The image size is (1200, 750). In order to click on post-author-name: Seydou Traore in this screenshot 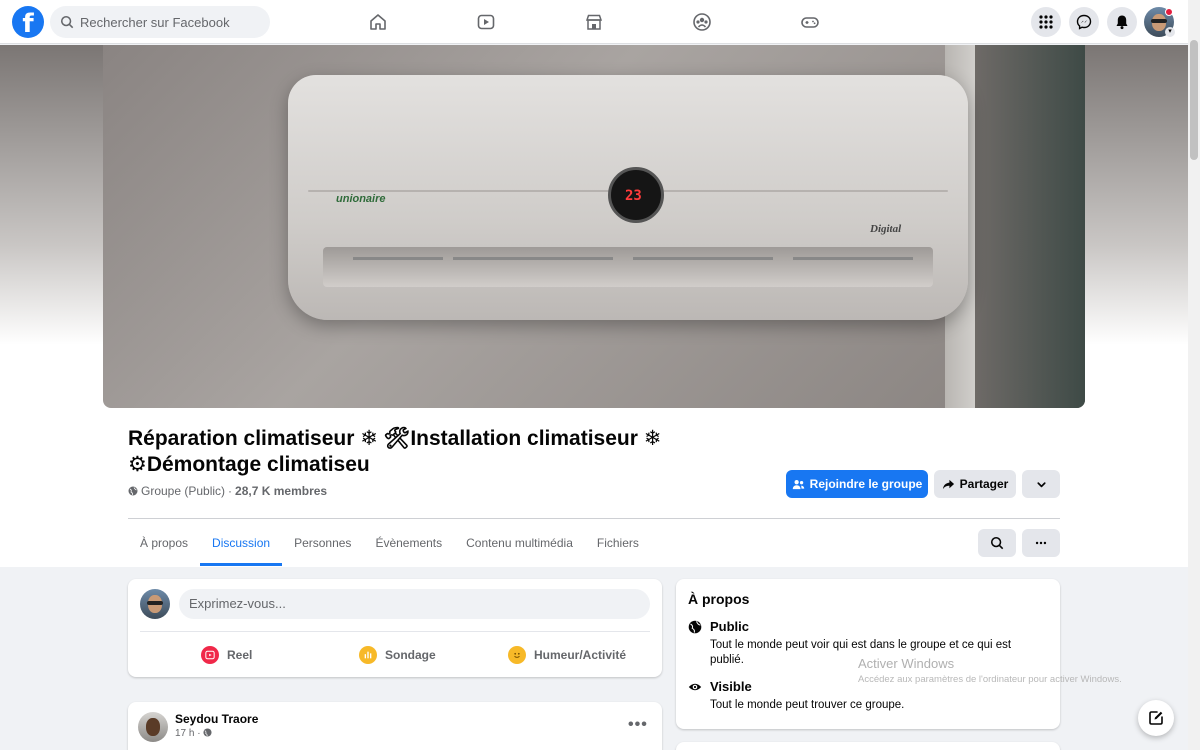, I will do `click(216, 719)`.